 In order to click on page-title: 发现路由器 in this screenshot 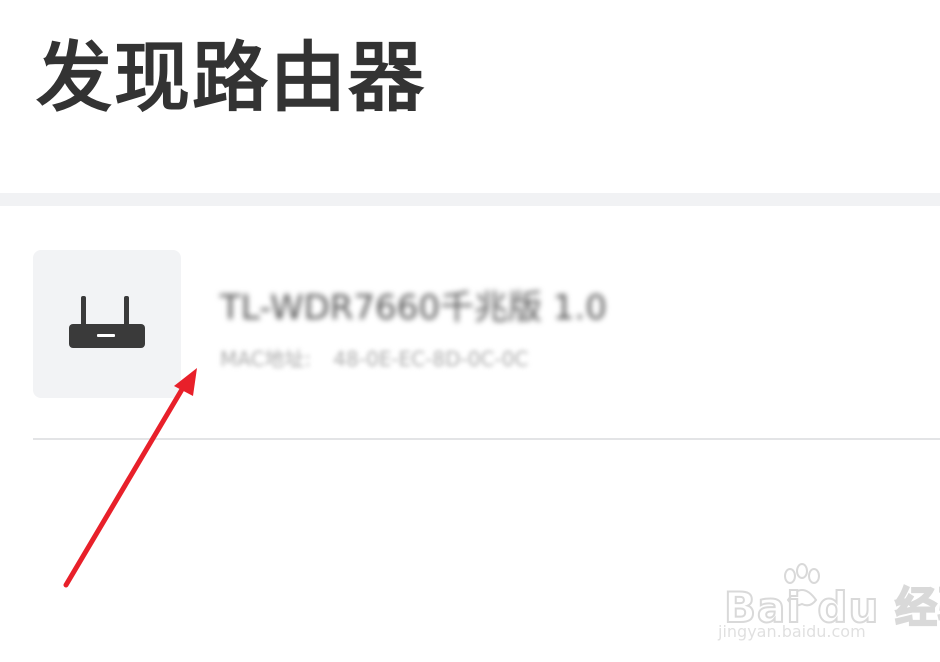, I will do `click(231, 77)`.